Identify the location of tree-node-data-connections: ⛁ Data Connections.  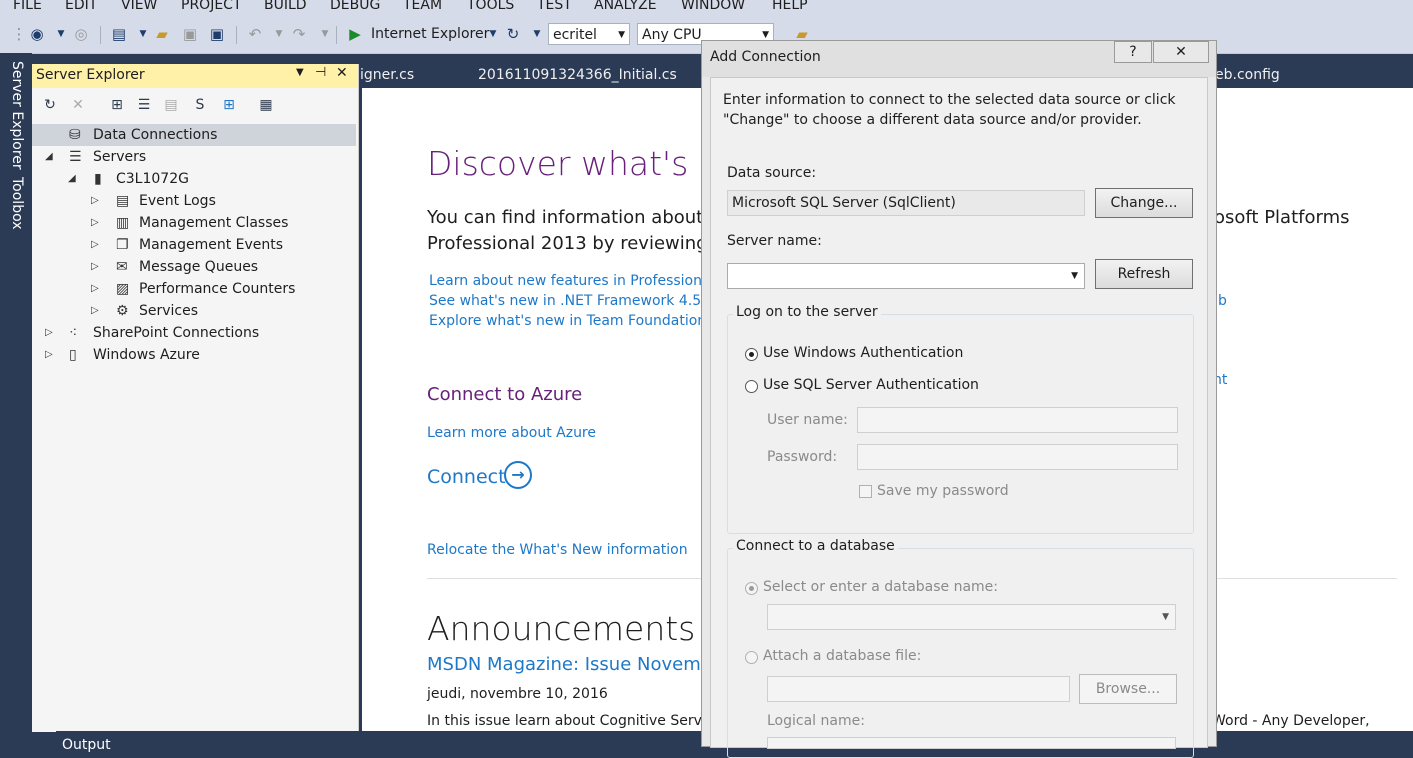
(194, 135).